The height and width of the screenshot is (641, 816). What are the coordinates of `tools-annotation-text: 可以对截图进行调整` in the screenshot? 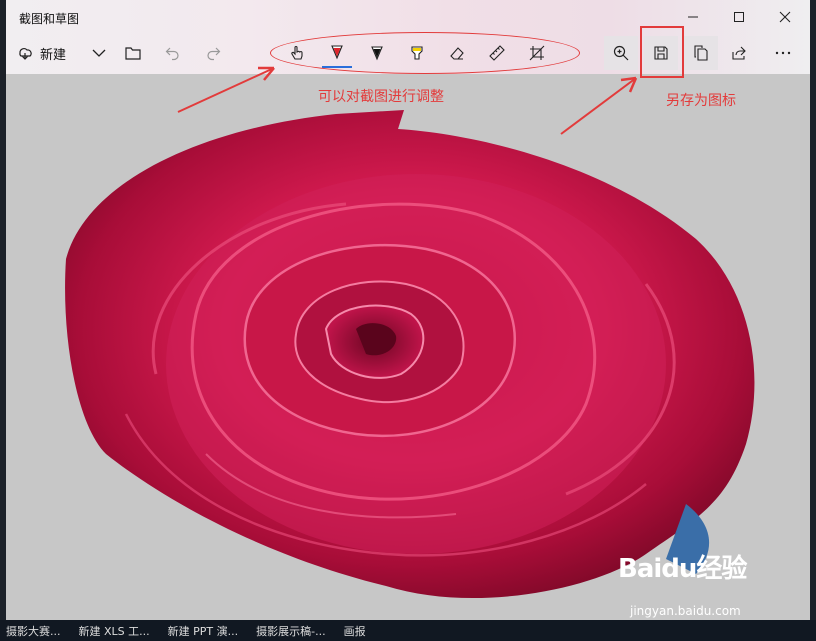 It's located at (381, 97).